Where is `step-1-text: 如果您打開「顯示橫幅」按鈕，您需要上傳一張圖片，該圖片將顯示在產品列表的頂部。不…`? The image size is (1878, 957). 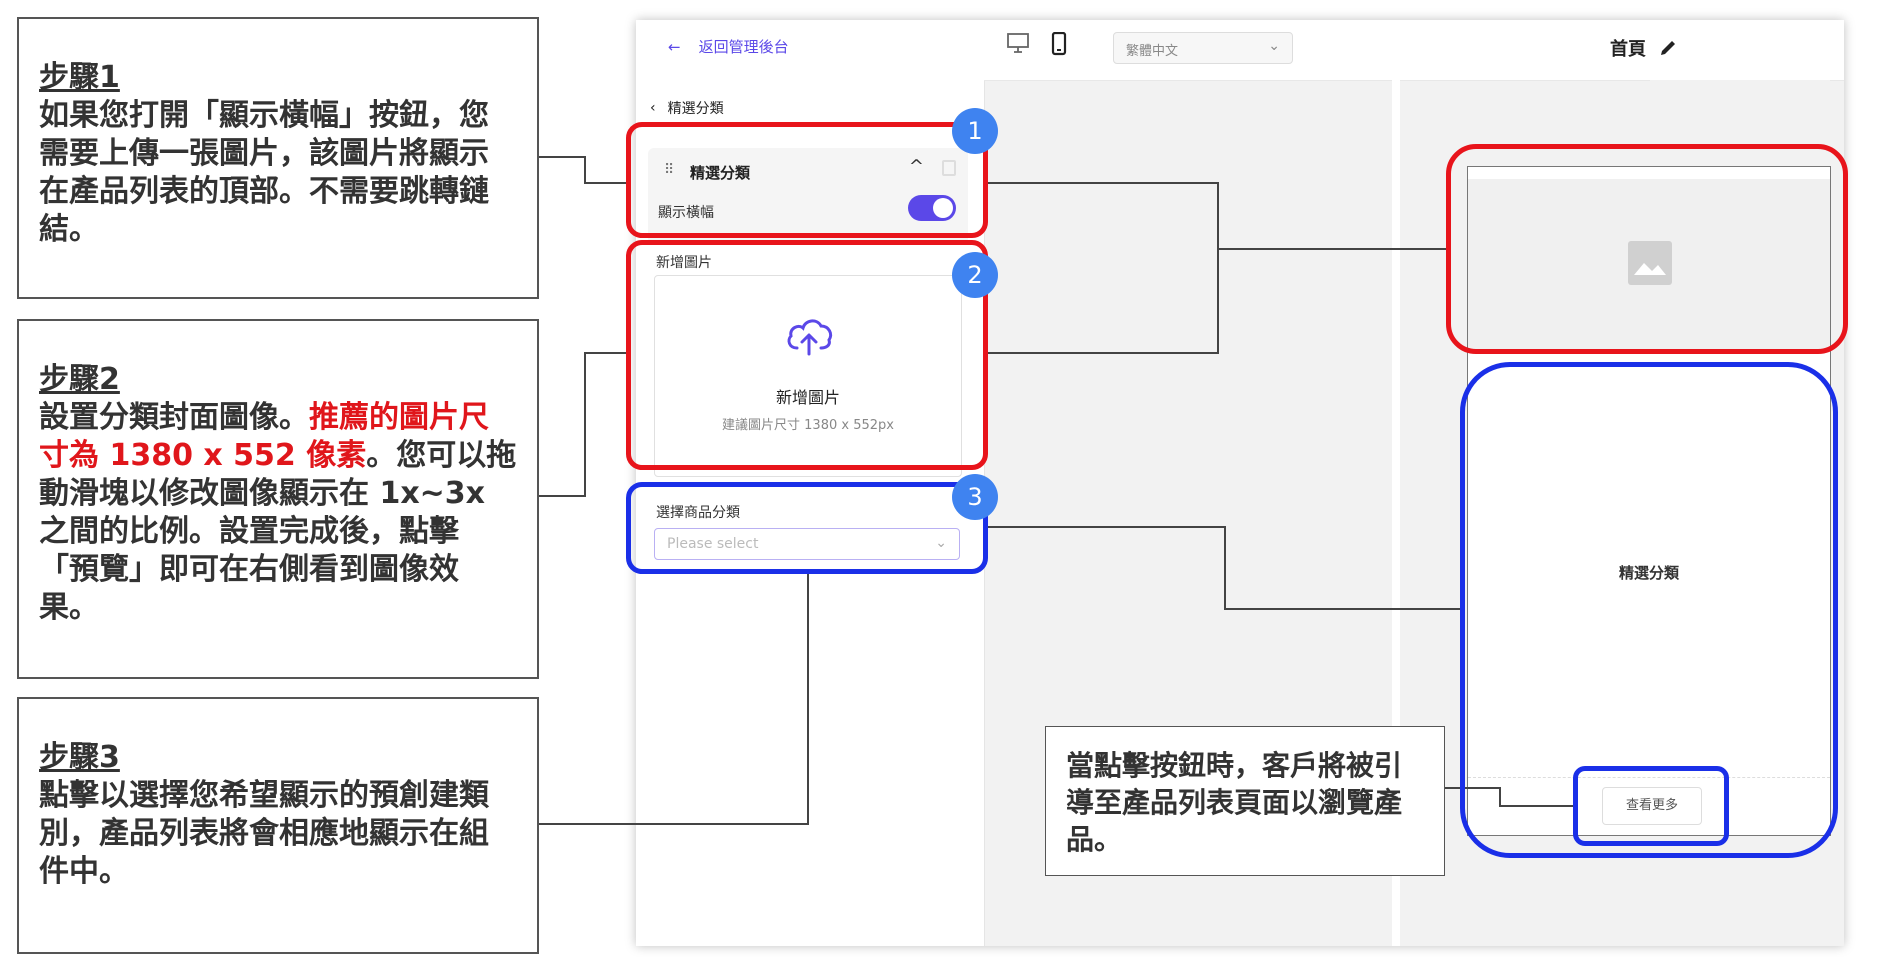
step-1-text: 如果您打開「顯示橫幅」按鈕，您需要上傳一張圖片，該圖片將顯示在產品列表的頂部。不… is located at coordinates (264, 172).